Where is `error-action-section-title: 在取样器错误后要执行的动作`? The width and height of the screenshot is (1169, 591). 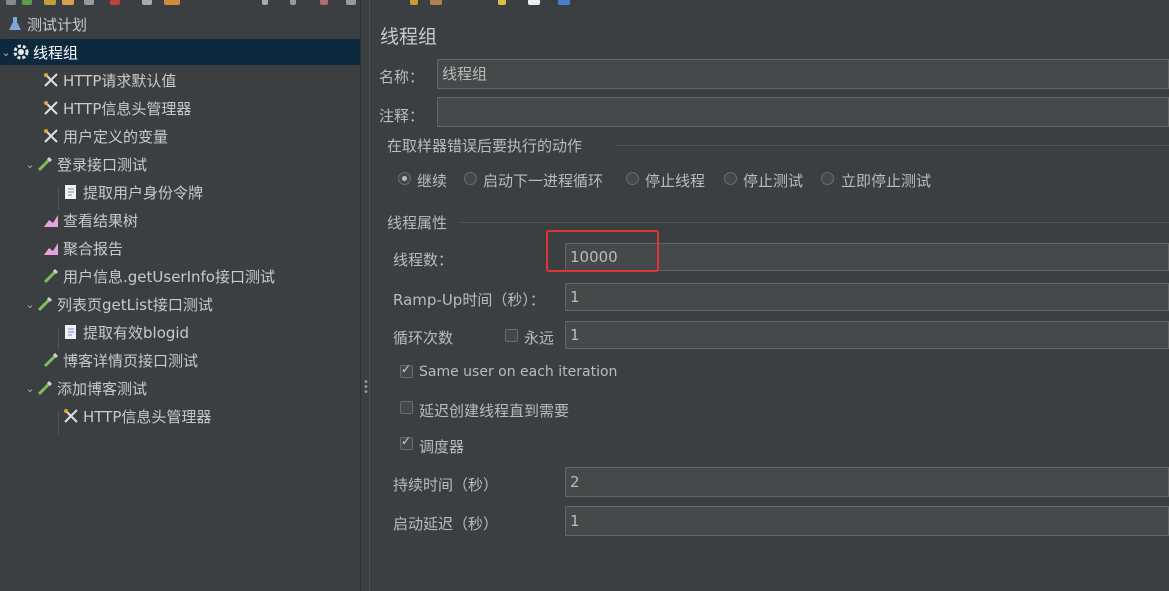 error-action-section-title: 在取样器错误后要执行的动作 is located at coordinates (485, 146).